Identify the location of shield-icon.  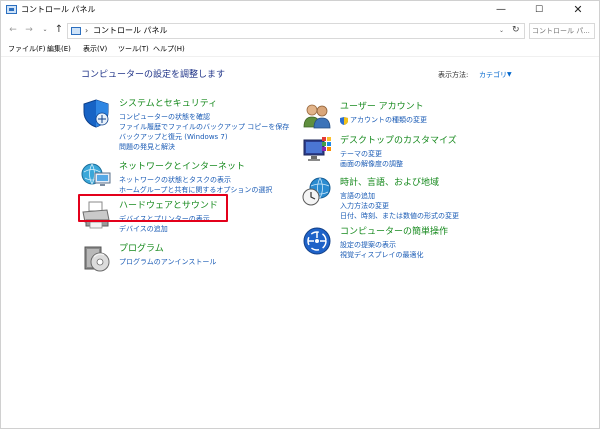
(96, 113).